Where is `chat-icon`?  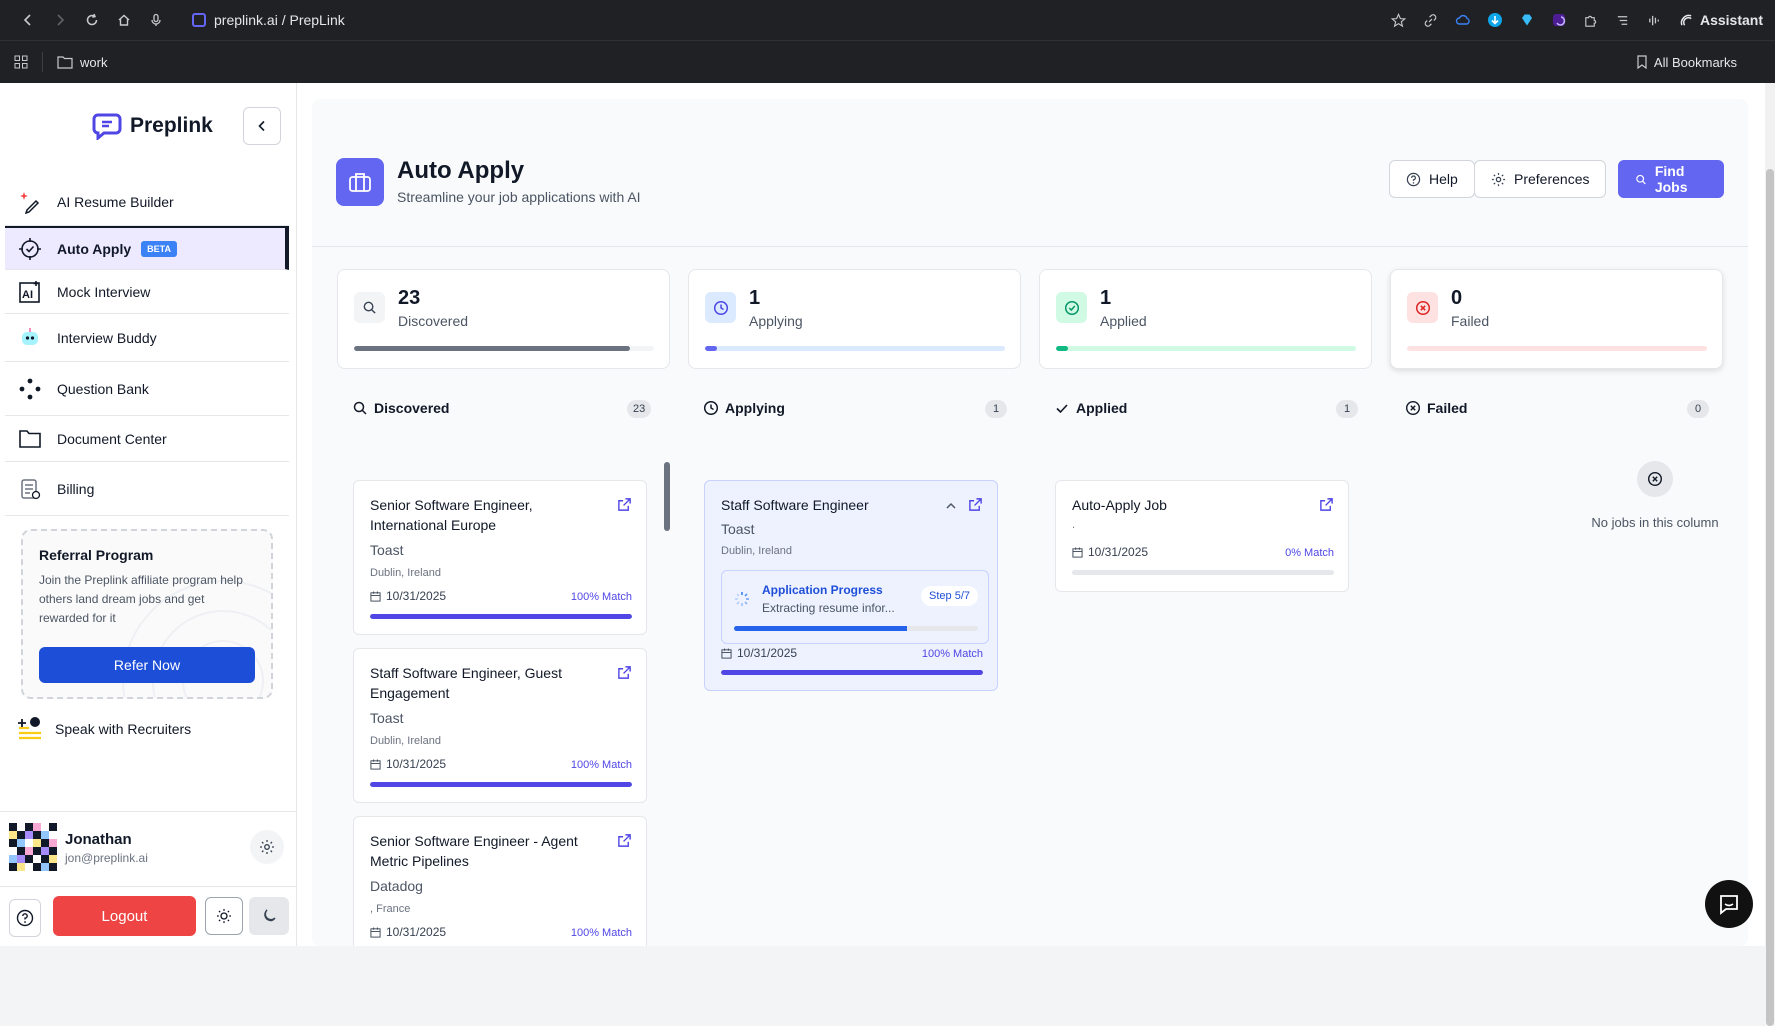
chat-icon is located at coordinates (1729, 905).